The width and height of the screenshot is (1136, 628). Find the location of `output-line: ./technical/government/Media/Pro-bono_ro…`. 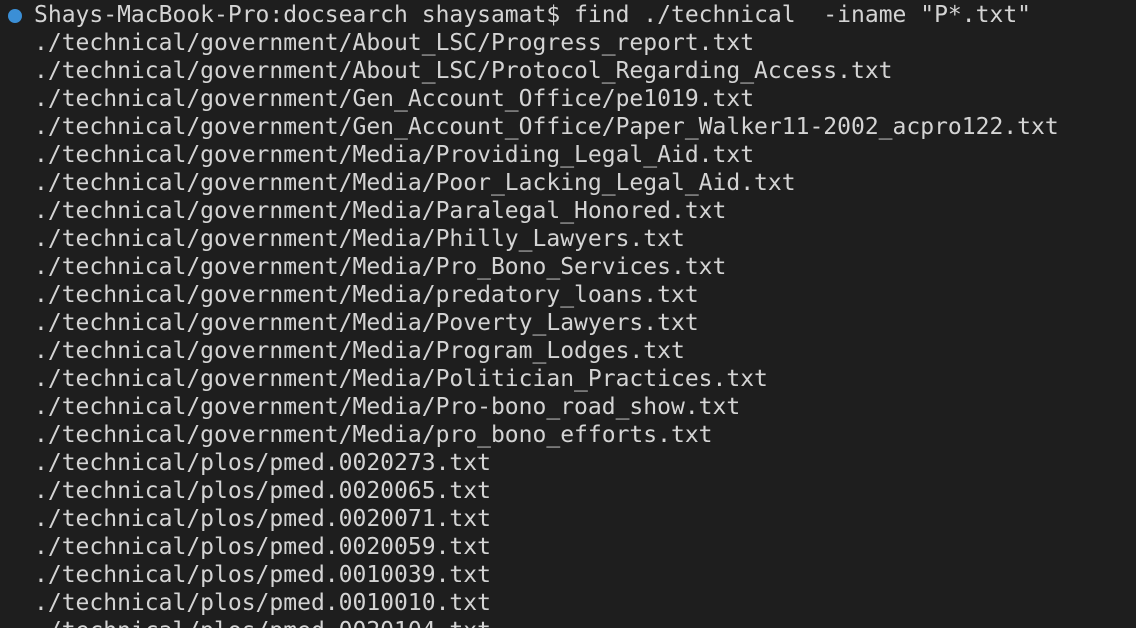

output-line: ./technical/government/Media/Pro-bono_ro… is located at coordinates (387, 407).